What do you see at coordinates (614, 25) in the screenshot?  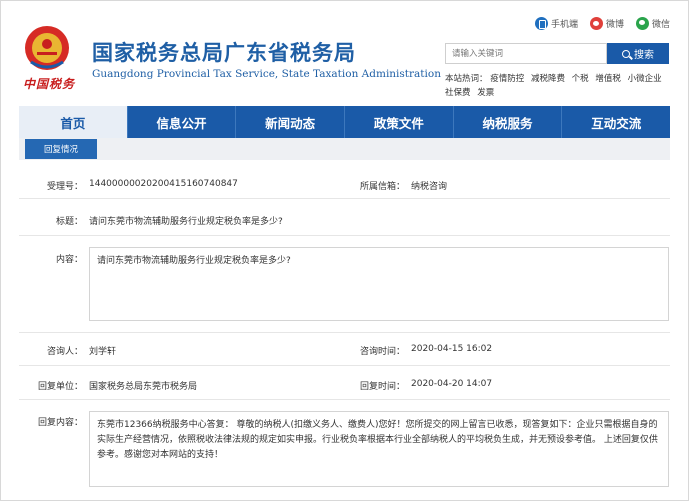 I see `weibo-link-label: 微博` at bounding box center [614, 25].